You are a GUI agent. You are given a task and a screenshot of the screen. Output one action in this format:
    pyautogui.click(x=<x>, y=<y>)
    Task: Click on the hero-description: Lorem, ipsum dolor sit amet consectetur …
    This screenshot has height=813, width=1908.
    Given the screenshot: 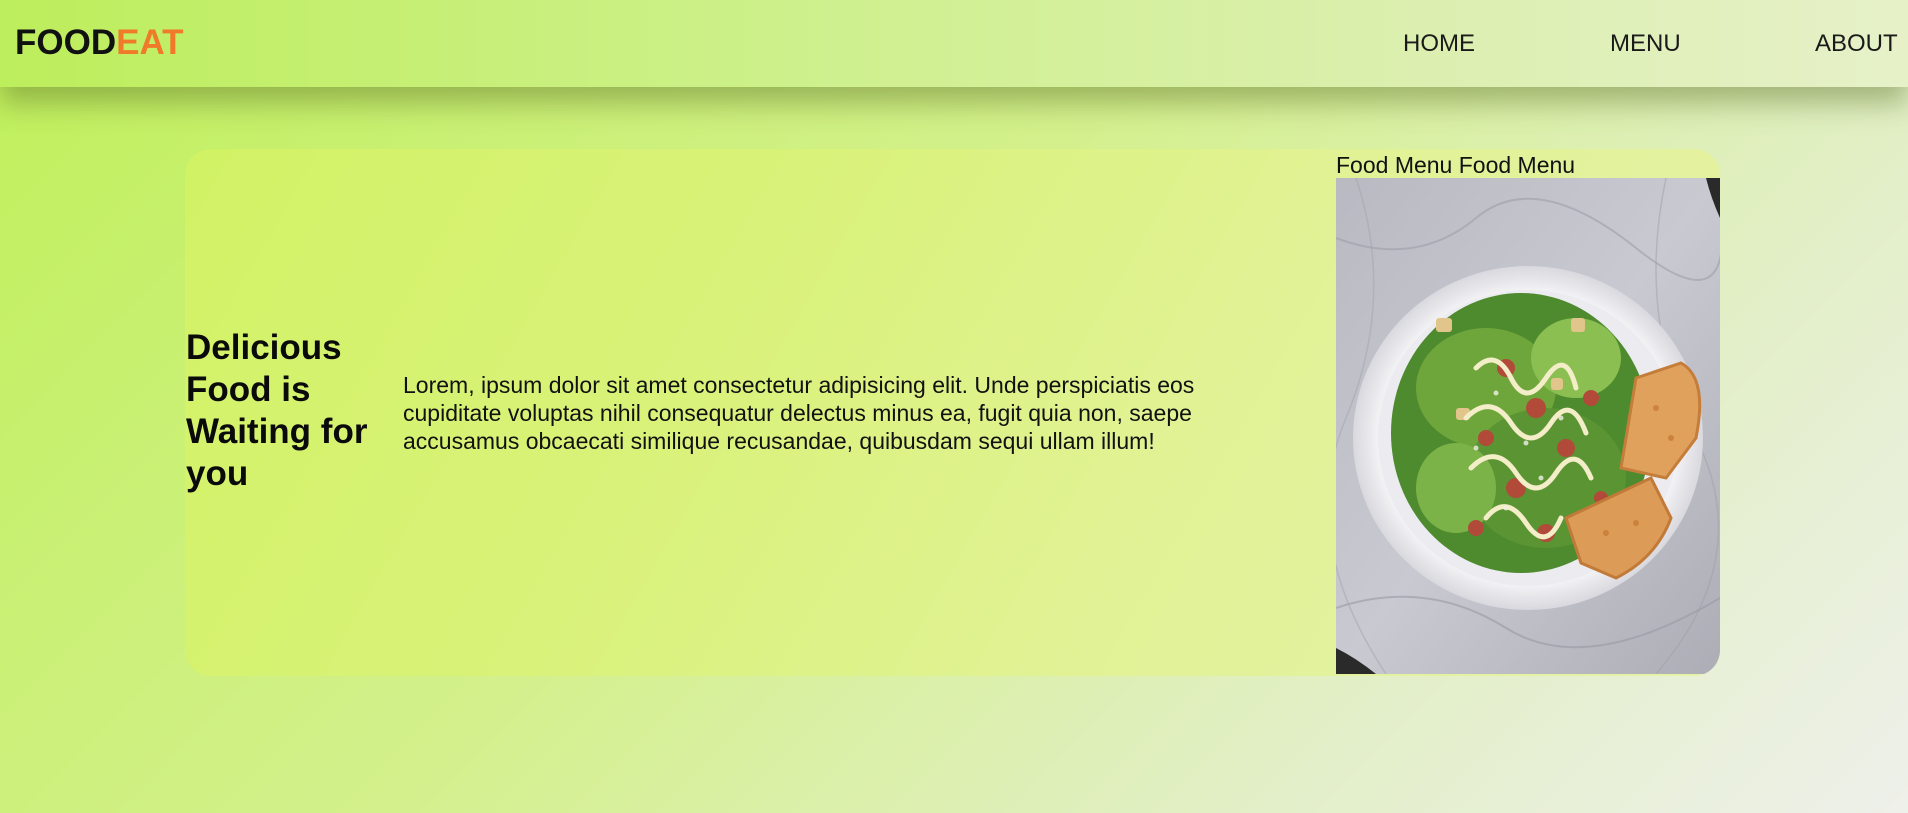 What is the action you would take?
    pyautogui.click(x=799, y=413)
    